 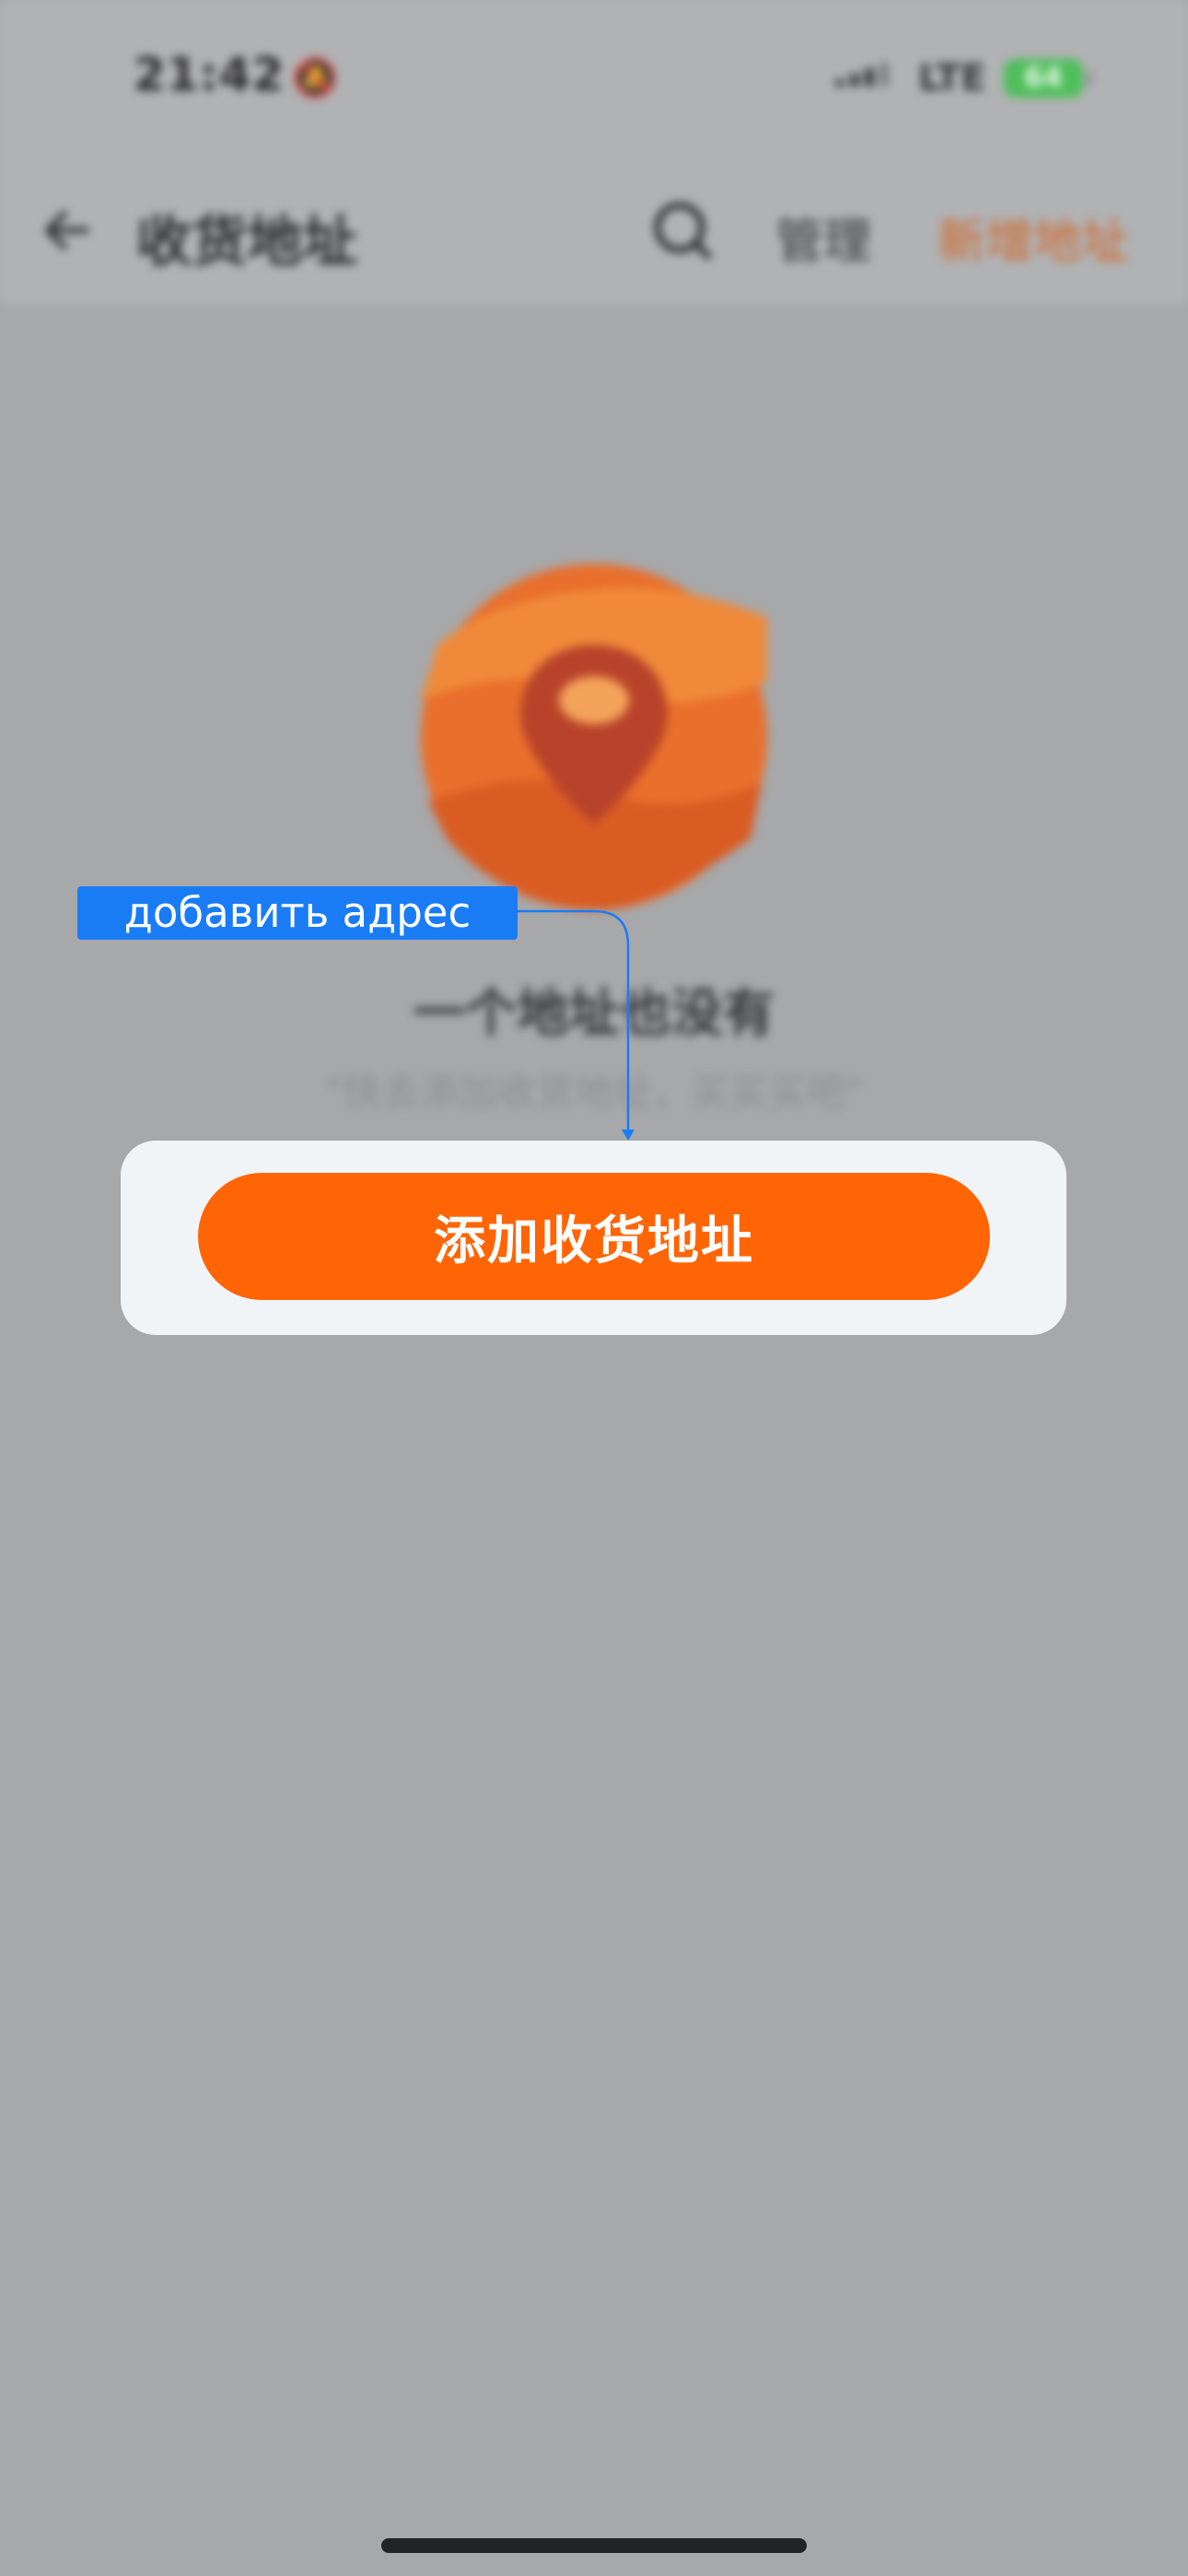 What do you see at coordinates (246, 243) in the screenshot?
I see `page-title: 收货地址` at bounding box center [246, 243].